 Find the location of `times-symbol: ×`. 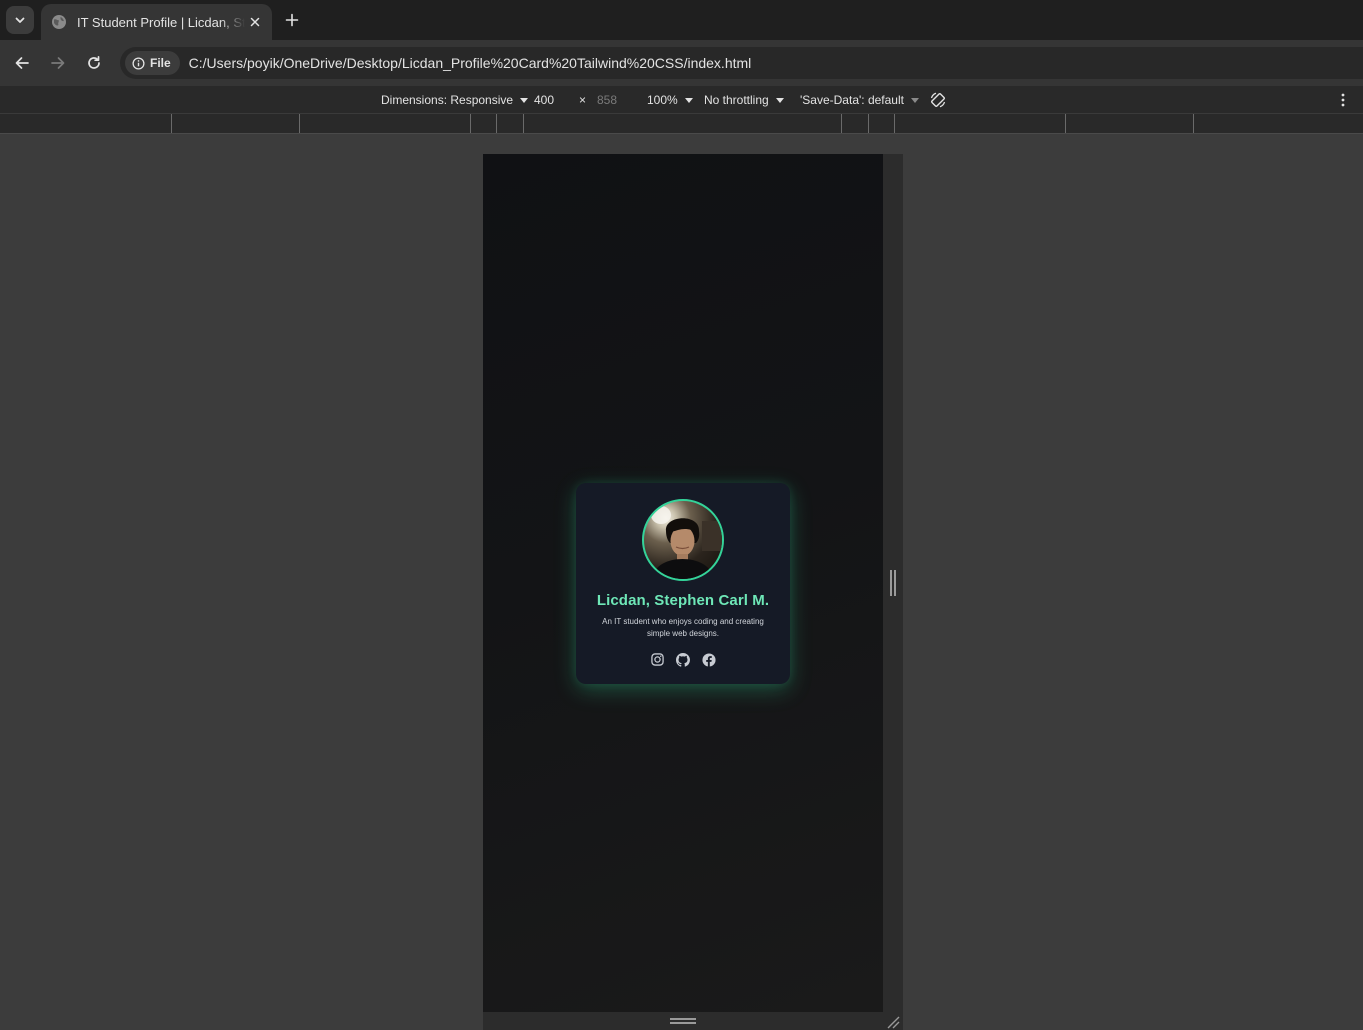

times-symbol: × is located at coordinates (583, 100).